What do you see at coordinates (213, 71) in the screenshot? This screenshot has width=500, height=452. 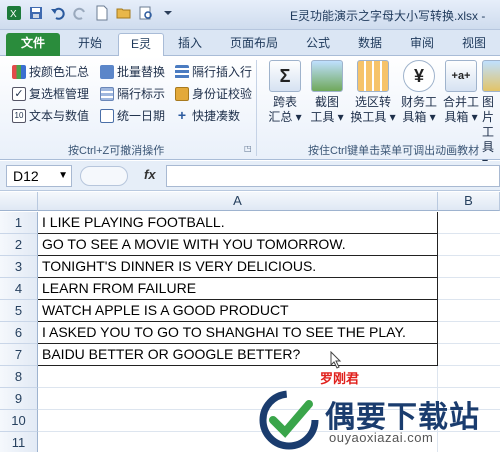 I see `insert-alternate-rows-button: 隔行插入行` at bounding box center [213, 71].